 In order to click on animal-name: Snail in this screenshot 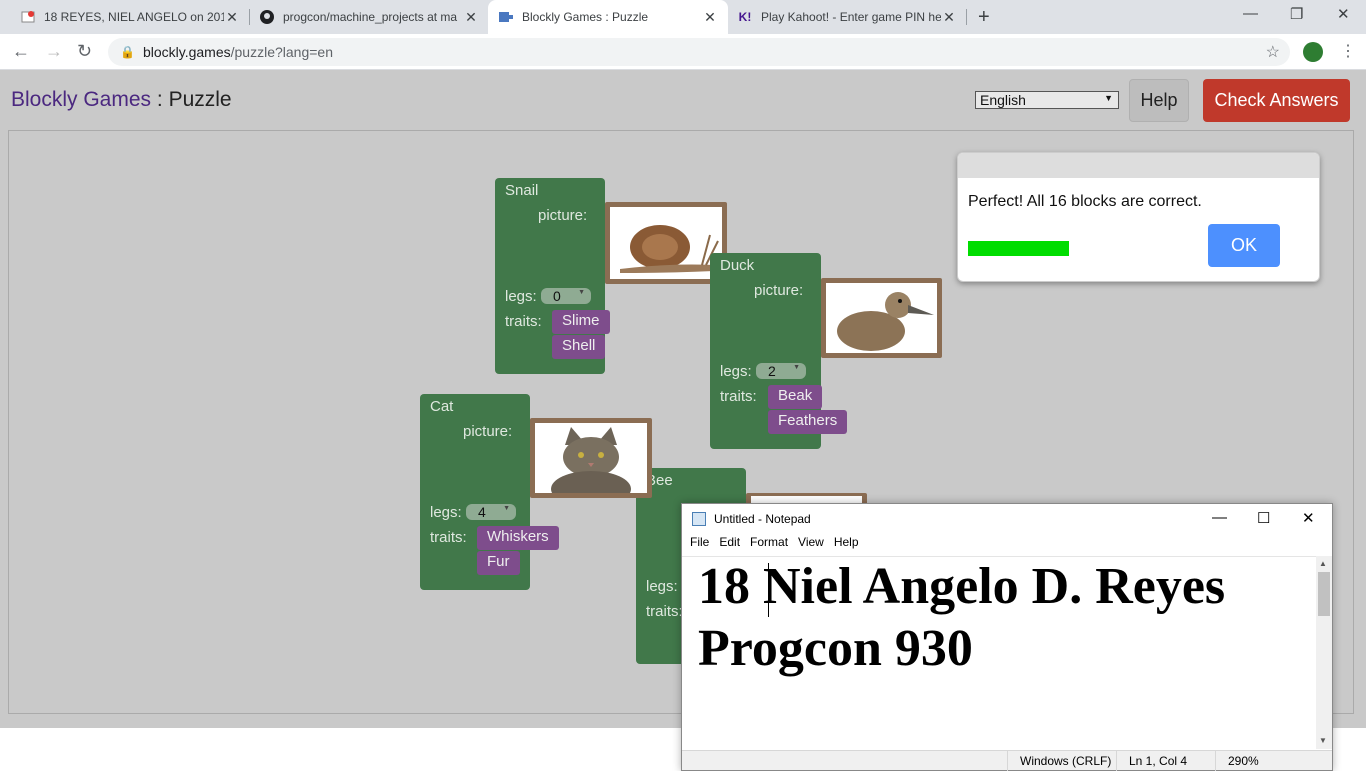, I will do `click(522, 190)`.